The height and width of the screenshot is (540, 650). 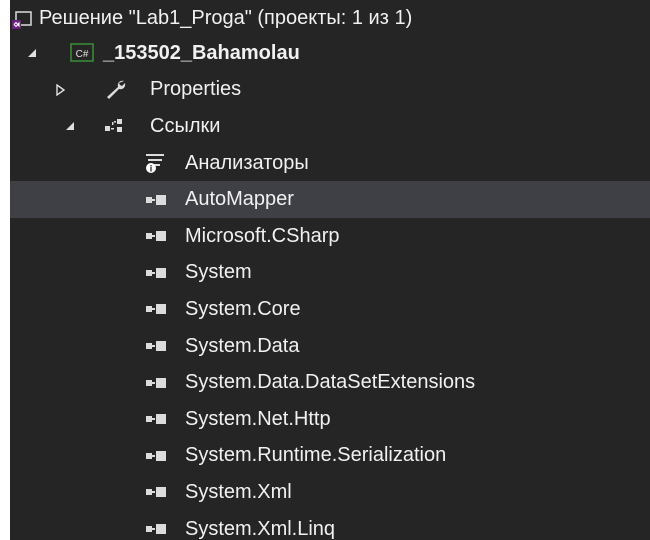 I want to click on properties-label: Properties, so click(x=196, y=89).